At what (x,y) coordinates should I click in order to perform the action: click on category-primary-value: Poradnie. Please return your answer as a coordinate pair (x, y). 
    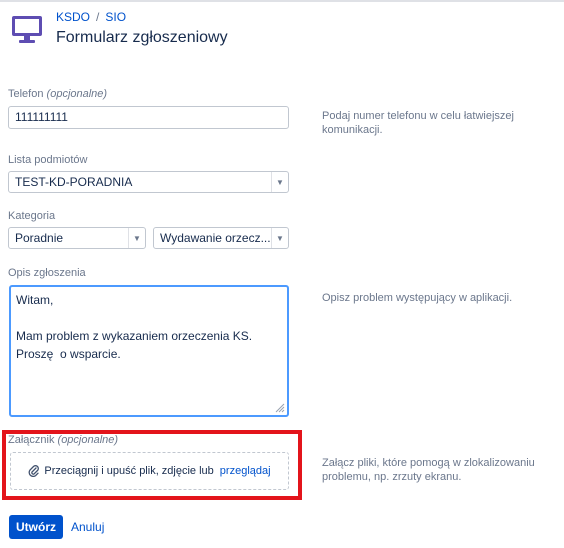
    Looking at the image, I should click on (39, 238).